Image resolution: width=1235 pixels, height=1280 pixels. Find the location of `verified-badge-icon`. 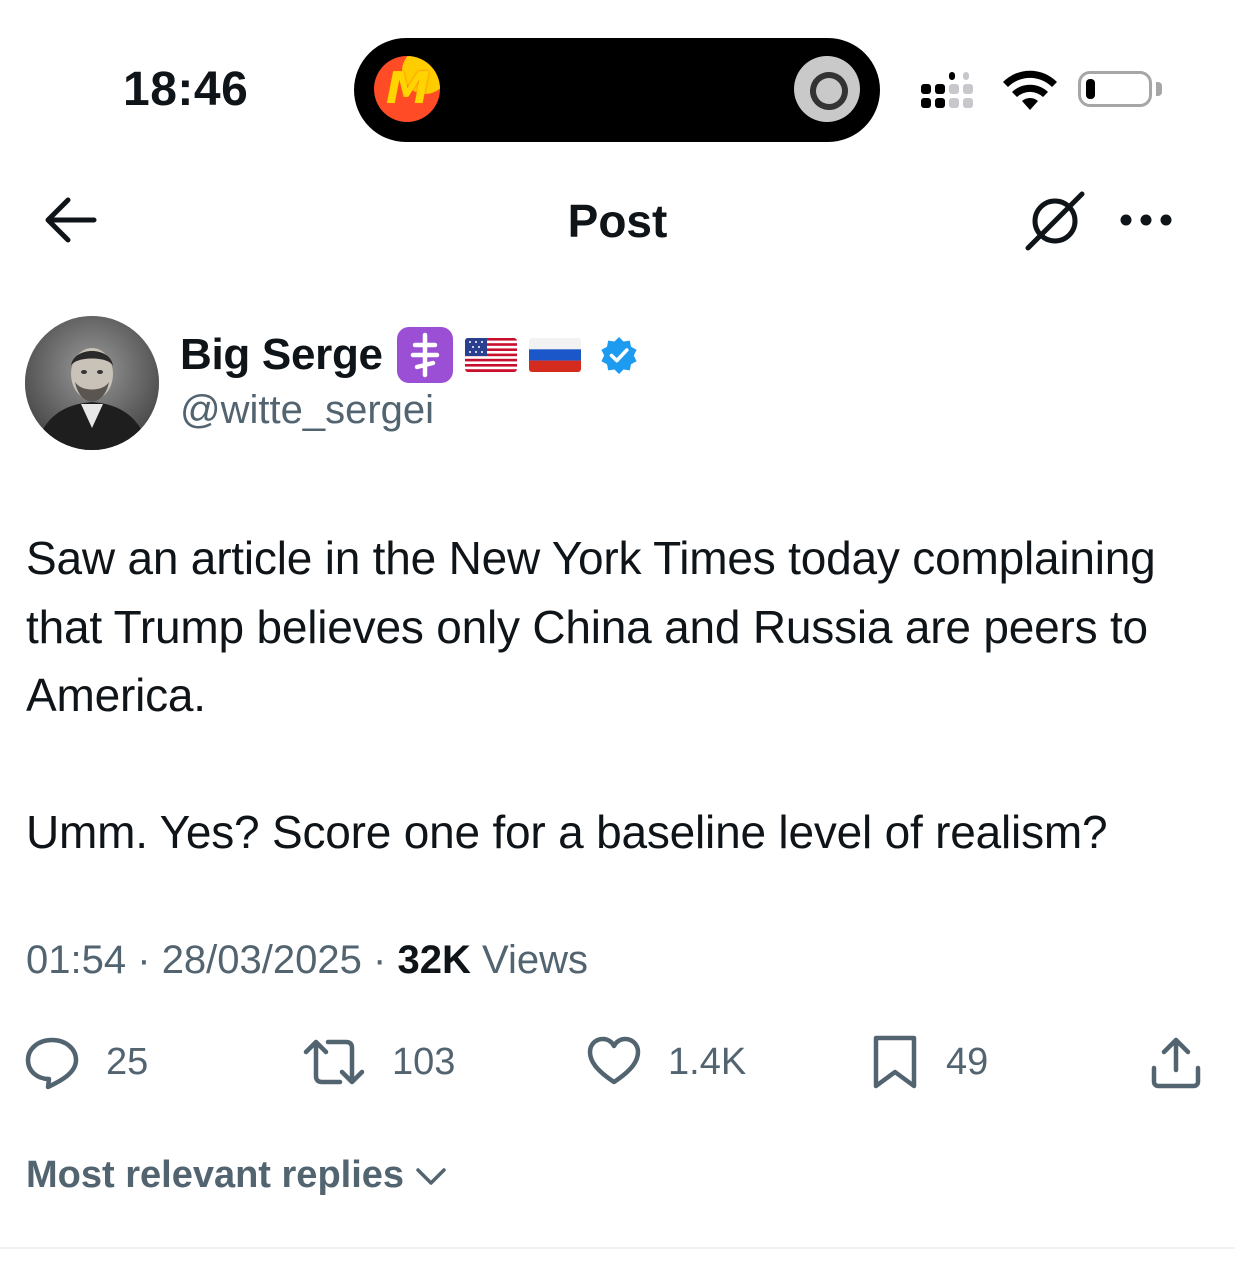

verified-badge-icon is located at coordinates (619, 355).